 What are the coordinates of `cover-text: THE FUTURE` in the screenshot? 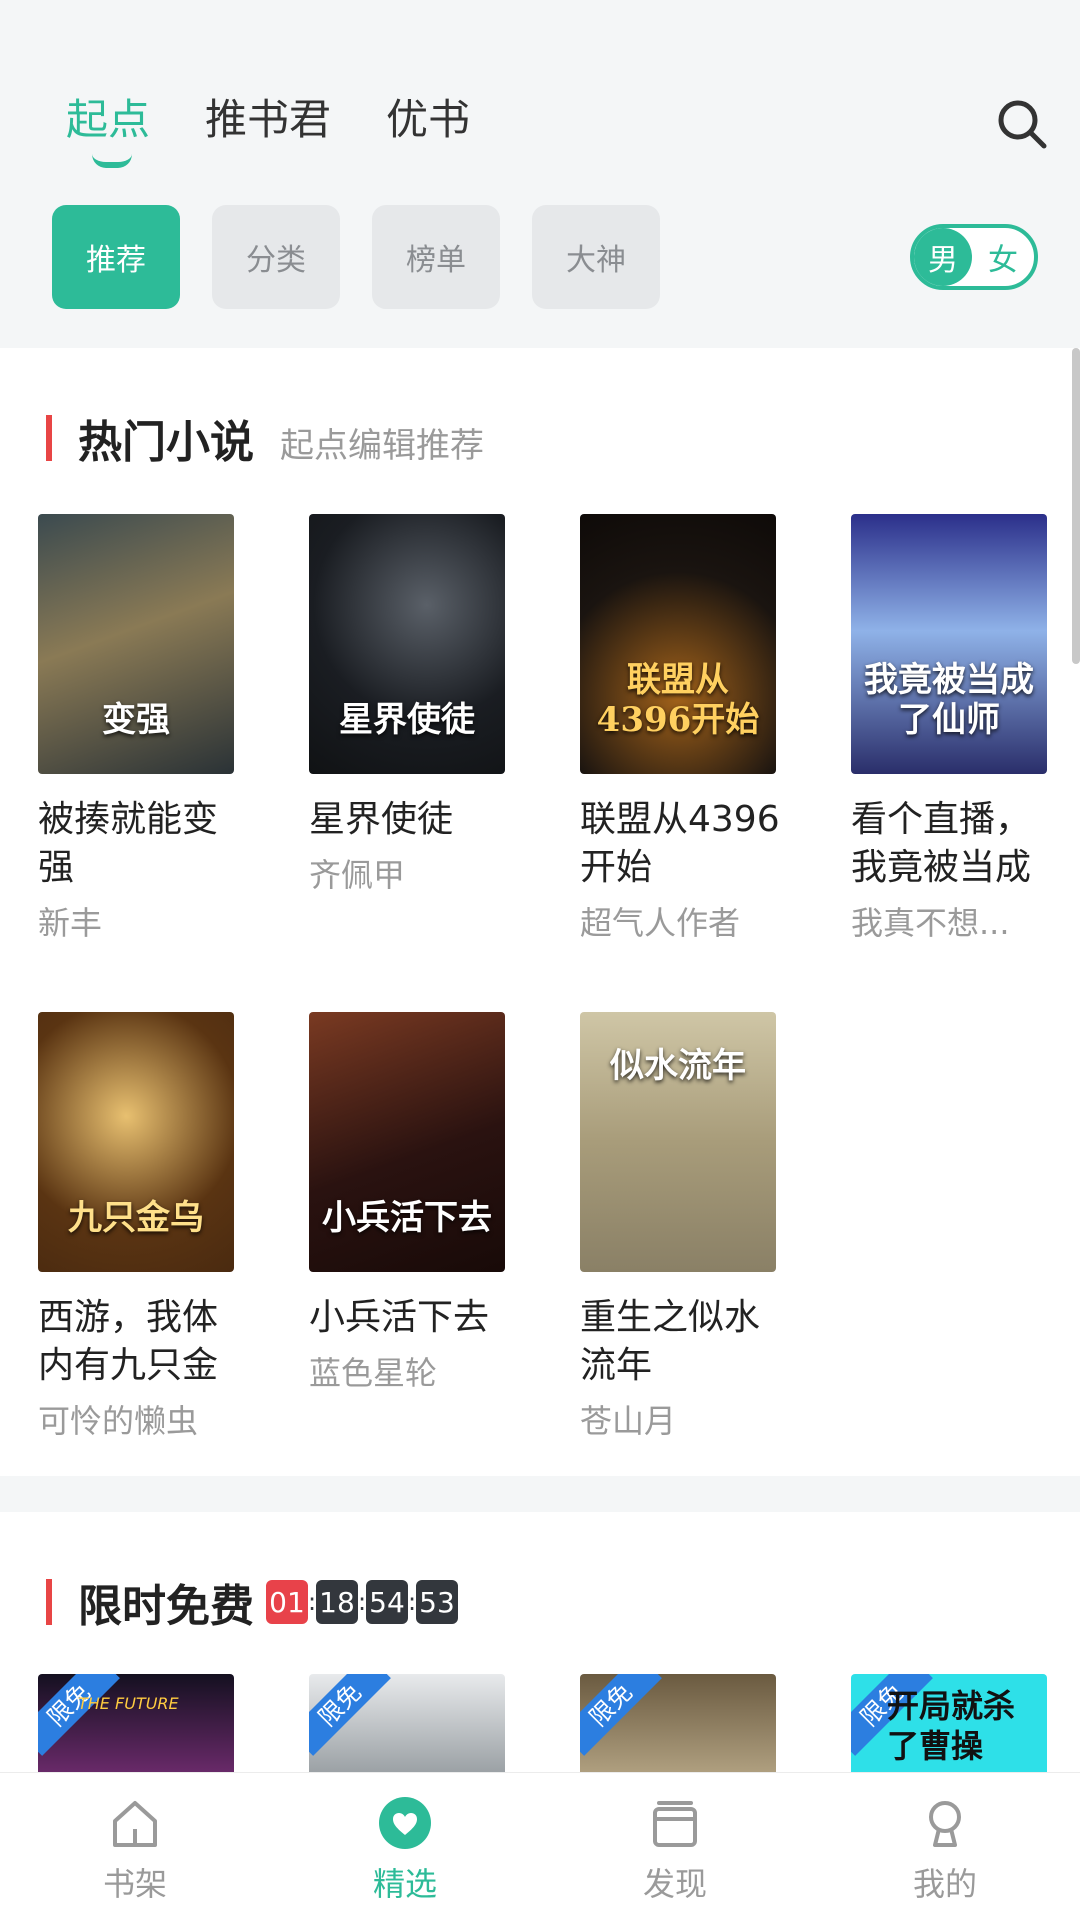 It's located at (128, 1703).